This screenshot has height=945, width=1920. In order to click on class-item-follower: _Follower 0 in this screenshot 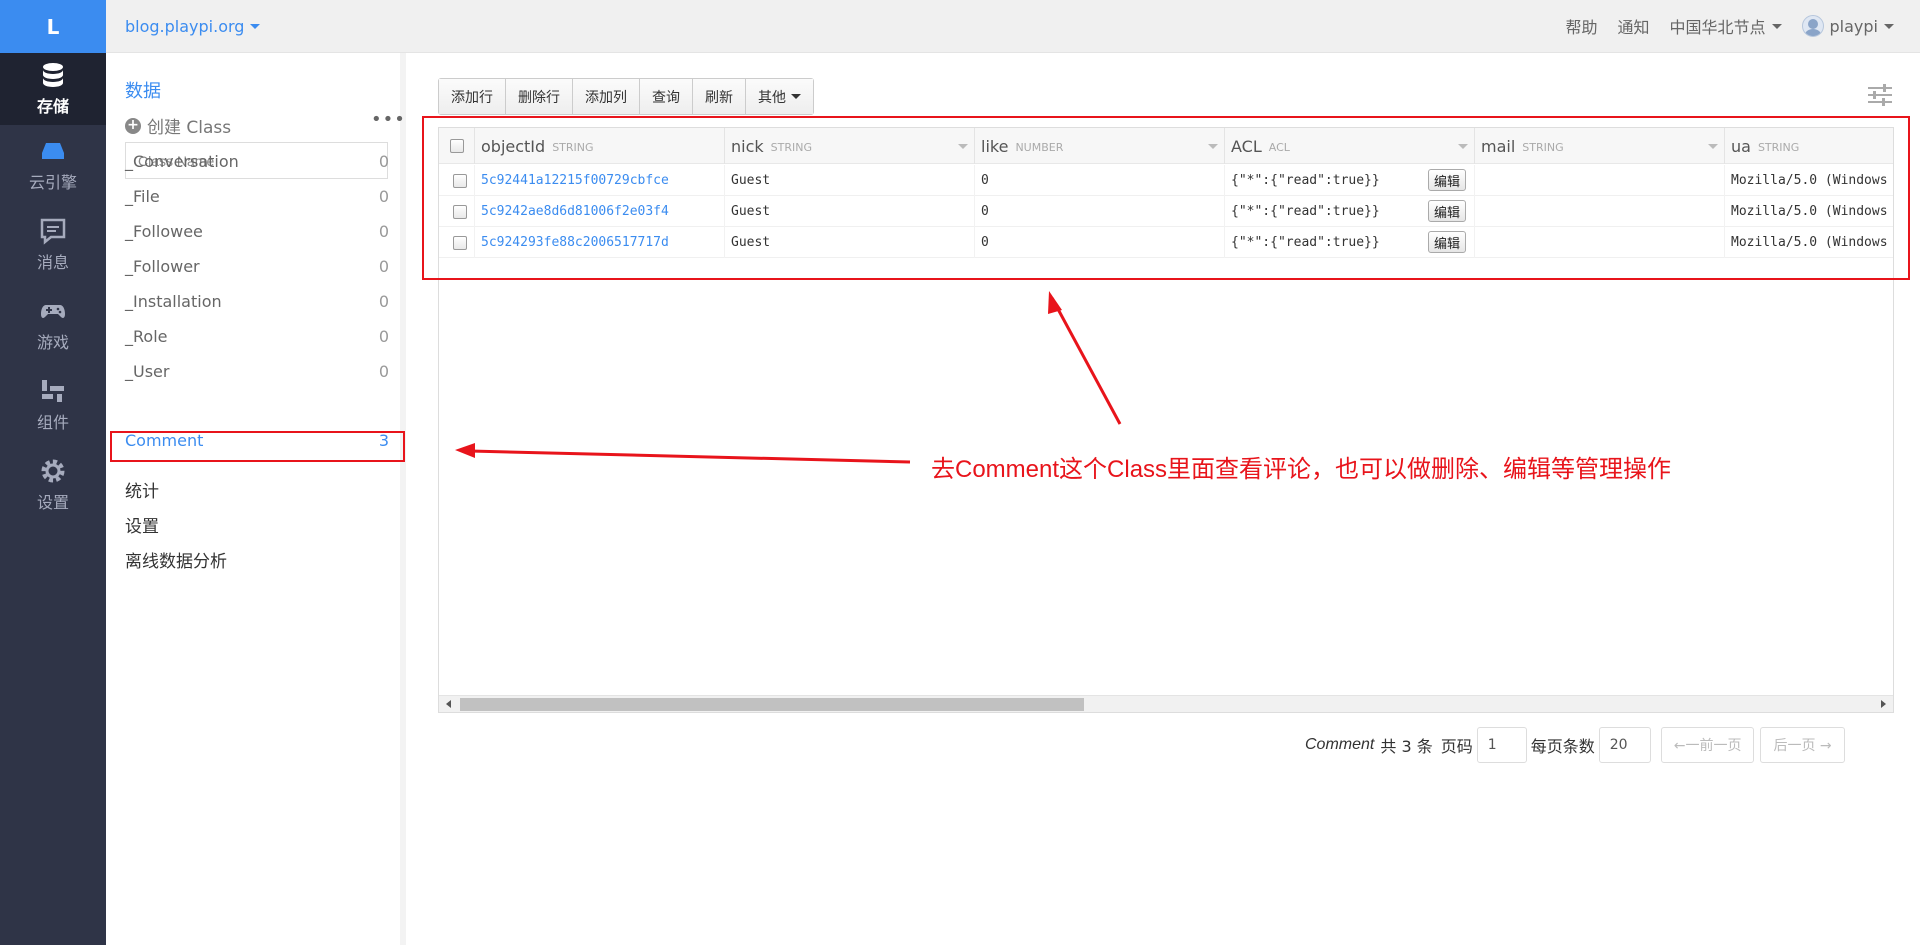, I will do `click(257, 270)`.